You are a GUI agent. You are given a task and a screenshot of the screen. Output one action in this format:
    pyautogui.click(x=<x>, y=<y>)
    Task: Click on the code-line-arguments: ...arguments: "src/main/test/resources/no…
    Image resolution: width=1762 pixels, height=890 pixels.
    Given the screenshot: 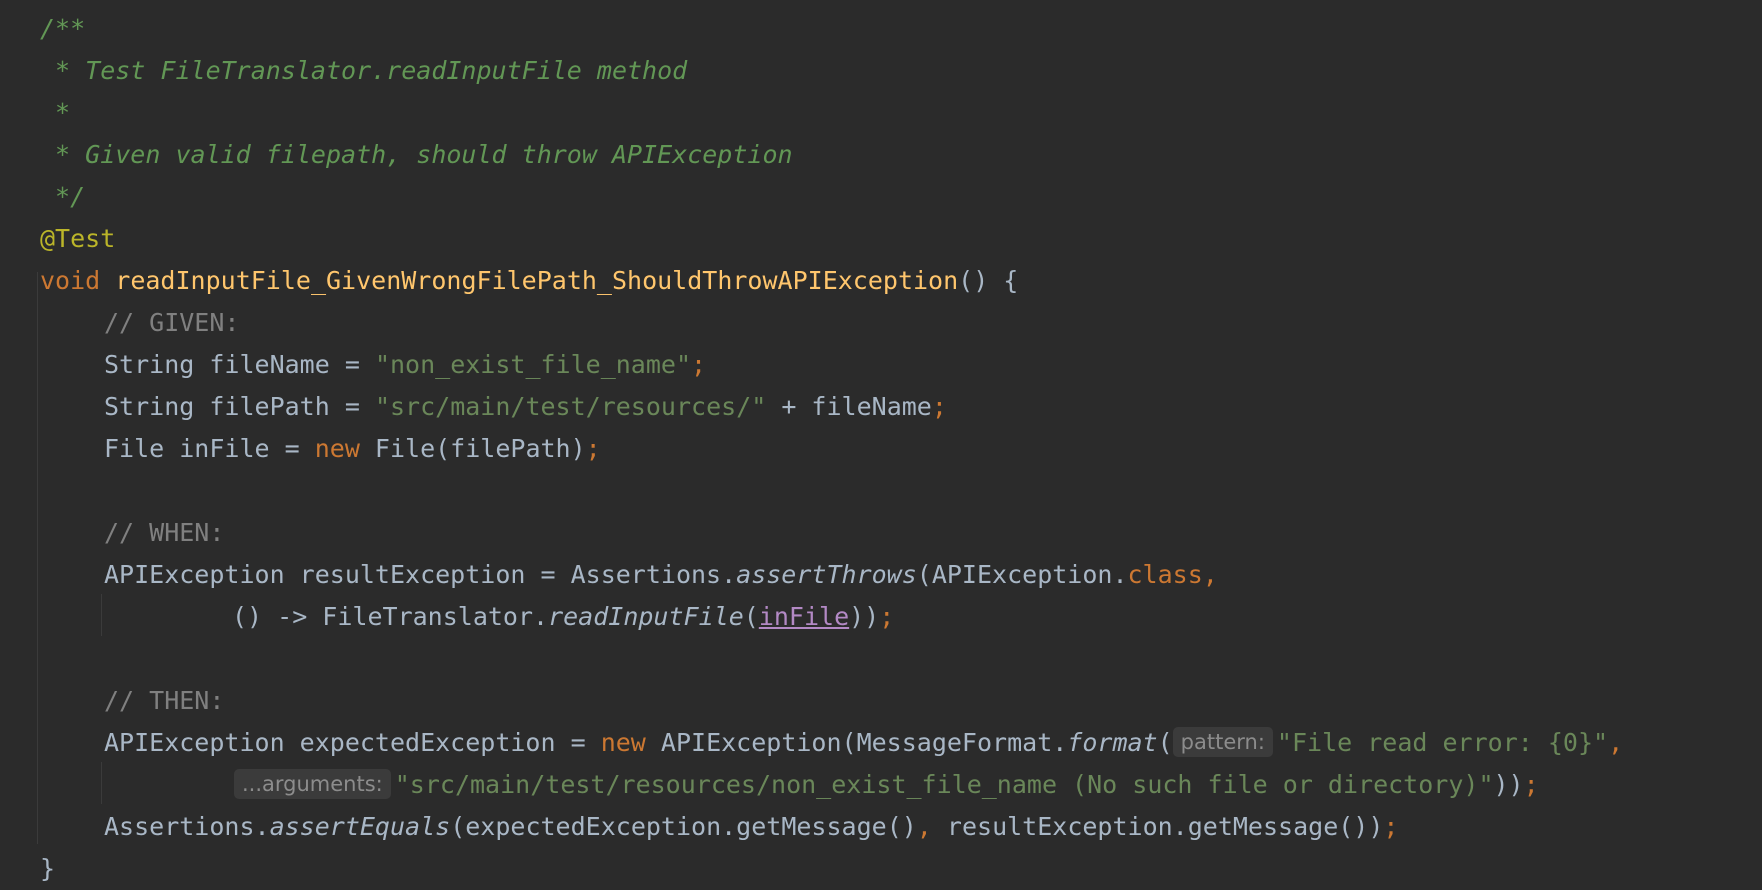 What is the action you would take?
    pyautogui.click(x=886, y=785)
    